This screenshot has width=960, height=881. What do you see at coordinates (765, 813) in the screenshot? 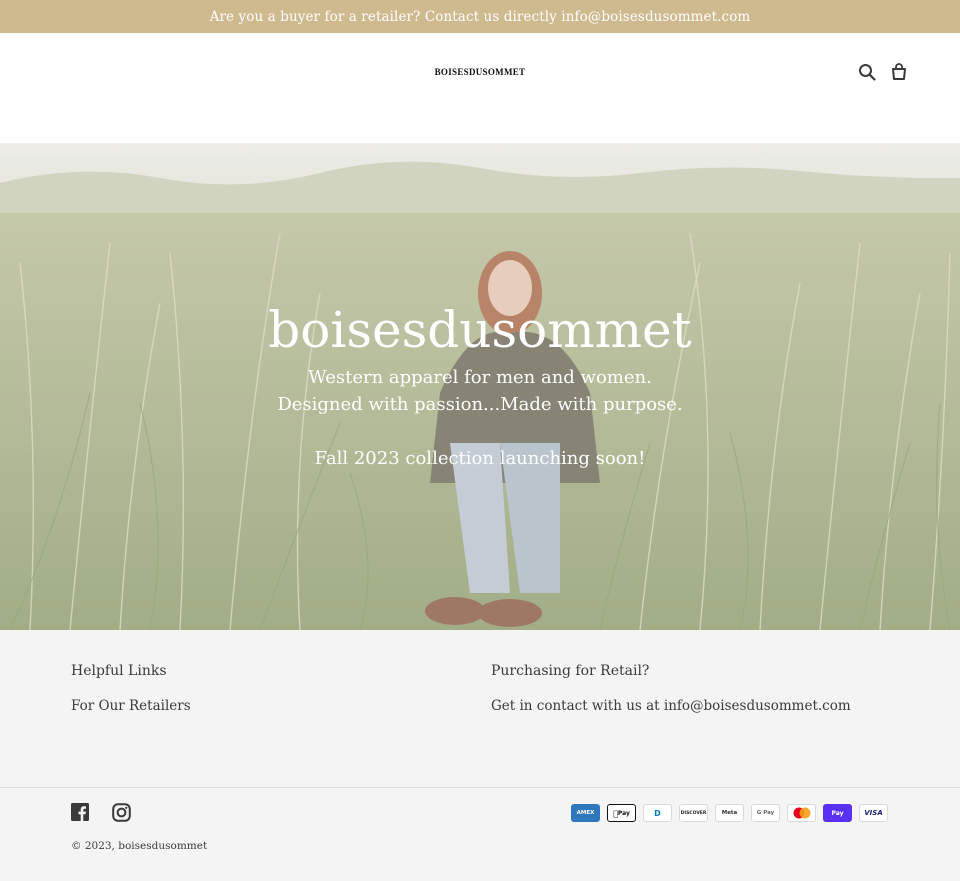
I see `google-pay-icon: G Pay` at bounding box center [765, 813].